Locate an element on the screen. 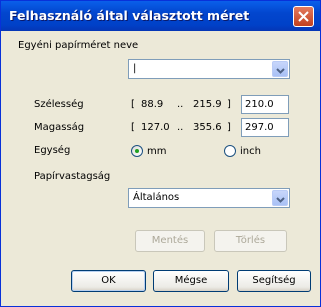  thickness-label: Papírvastagság is located at coordinates (72, 176).